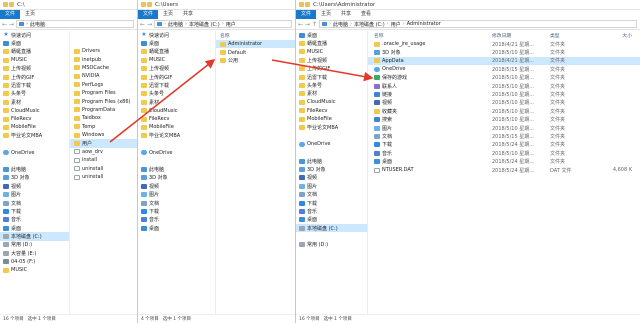 This screenshot has width=640, height=323. What do you see at coordinates (103, 160) in the screenshot?
I see `list-item: install` at bounding box center [103, 160].